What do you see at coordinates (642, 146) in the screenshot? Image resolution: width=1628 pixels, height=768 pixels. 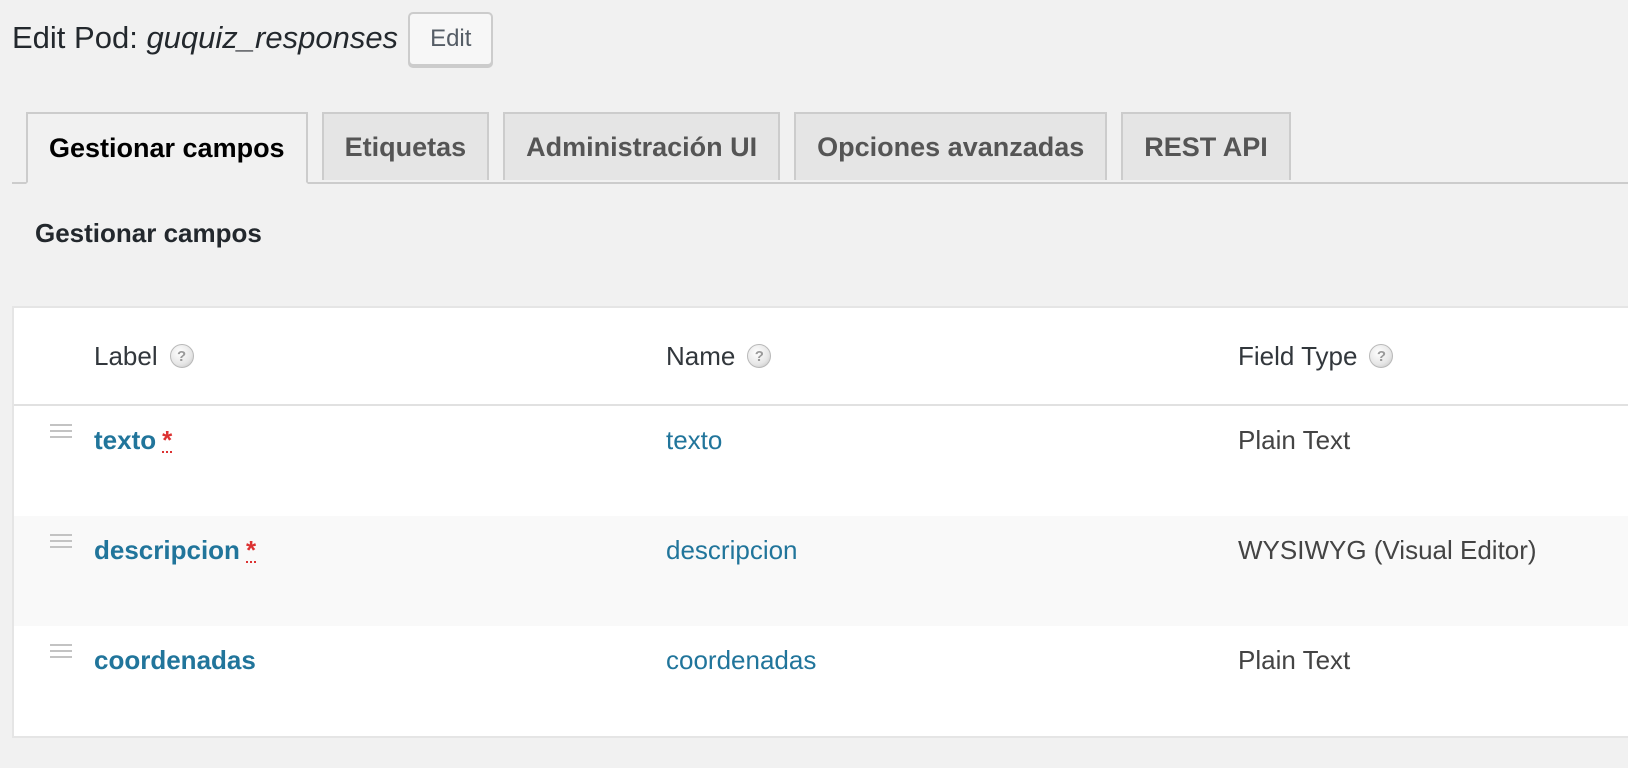 I see `tab-administracion-ui: Administración UI` at bounding box center [642, 146].